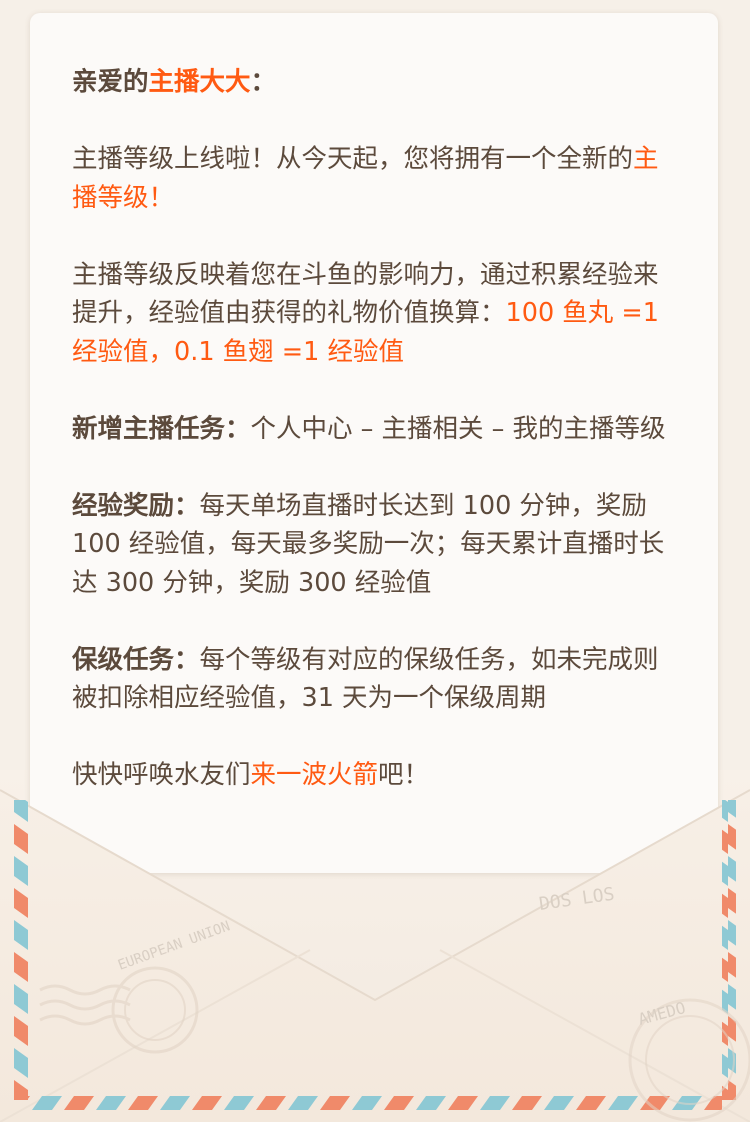  What do you see at coordinates (136, 659) in the screenshot?
I see `keep-level-label: 保级任务：` at bounding box center [136, 659].